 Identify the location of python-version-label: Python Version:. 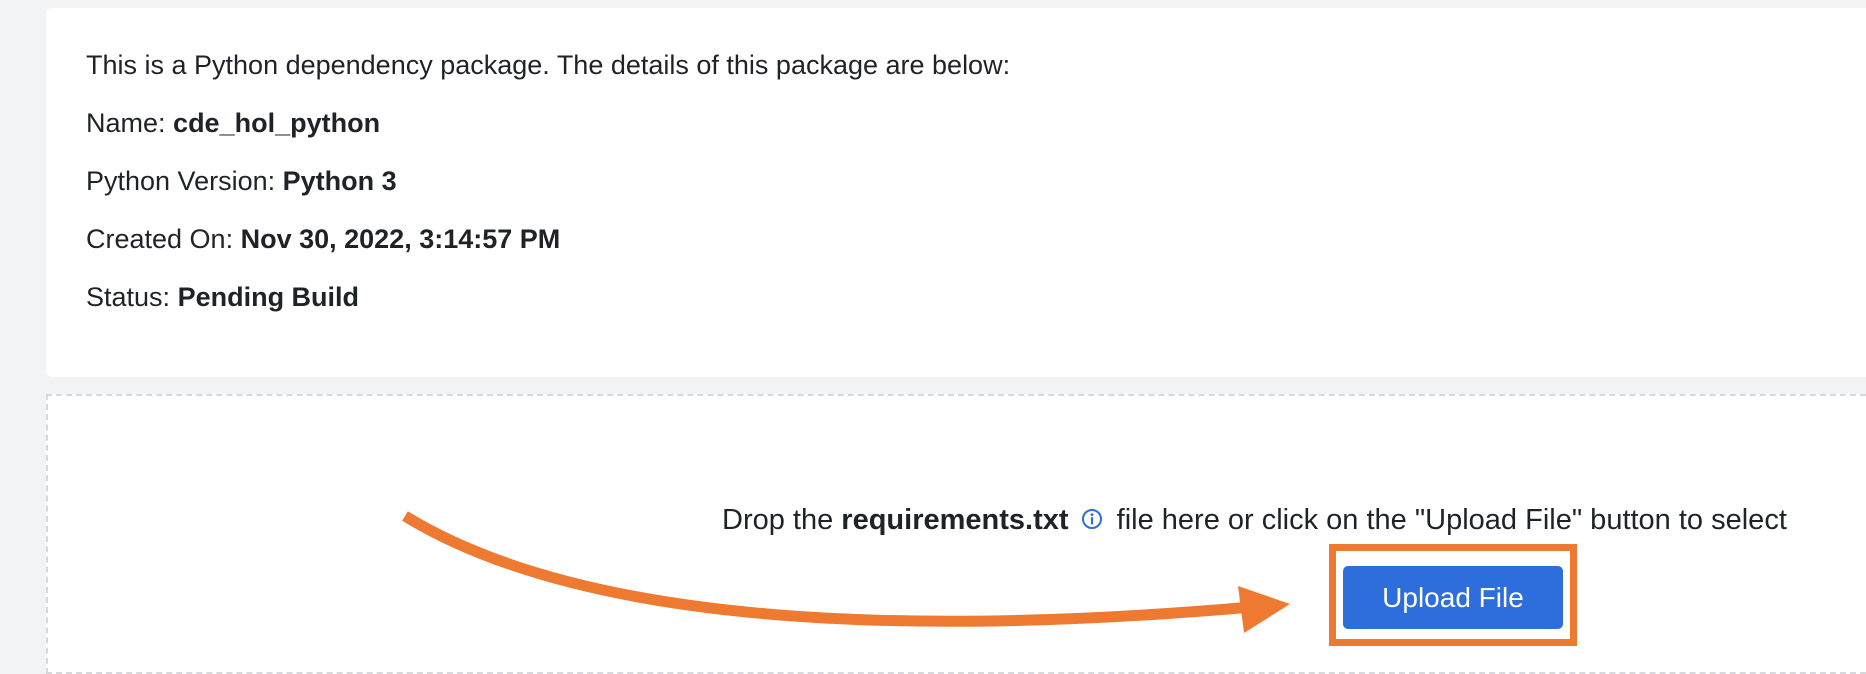
(181, 181).